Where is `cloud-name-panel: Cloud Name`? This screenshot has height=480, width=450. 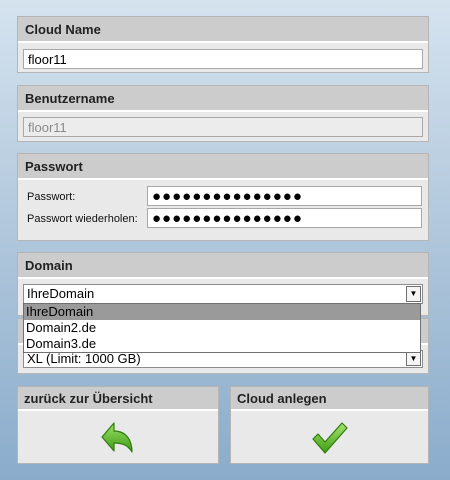
cloud-name-panel: Cloud Name is located at coordinates (223, 44).